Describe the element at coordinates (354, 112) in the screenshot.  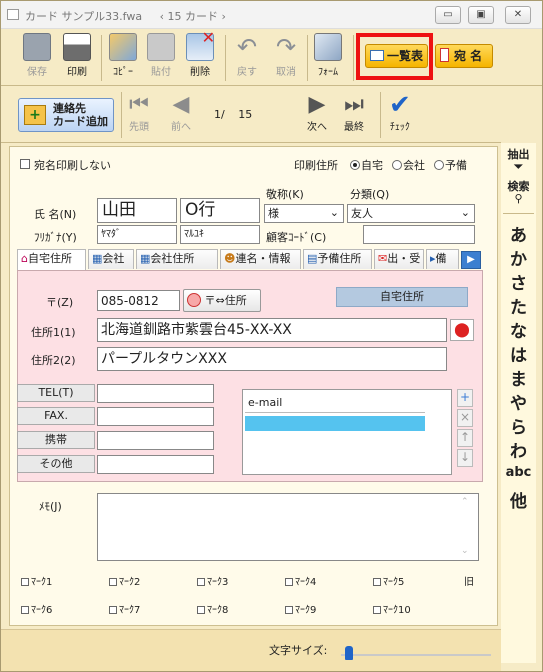
I see `last-button: ⏭ 最終` at that location.